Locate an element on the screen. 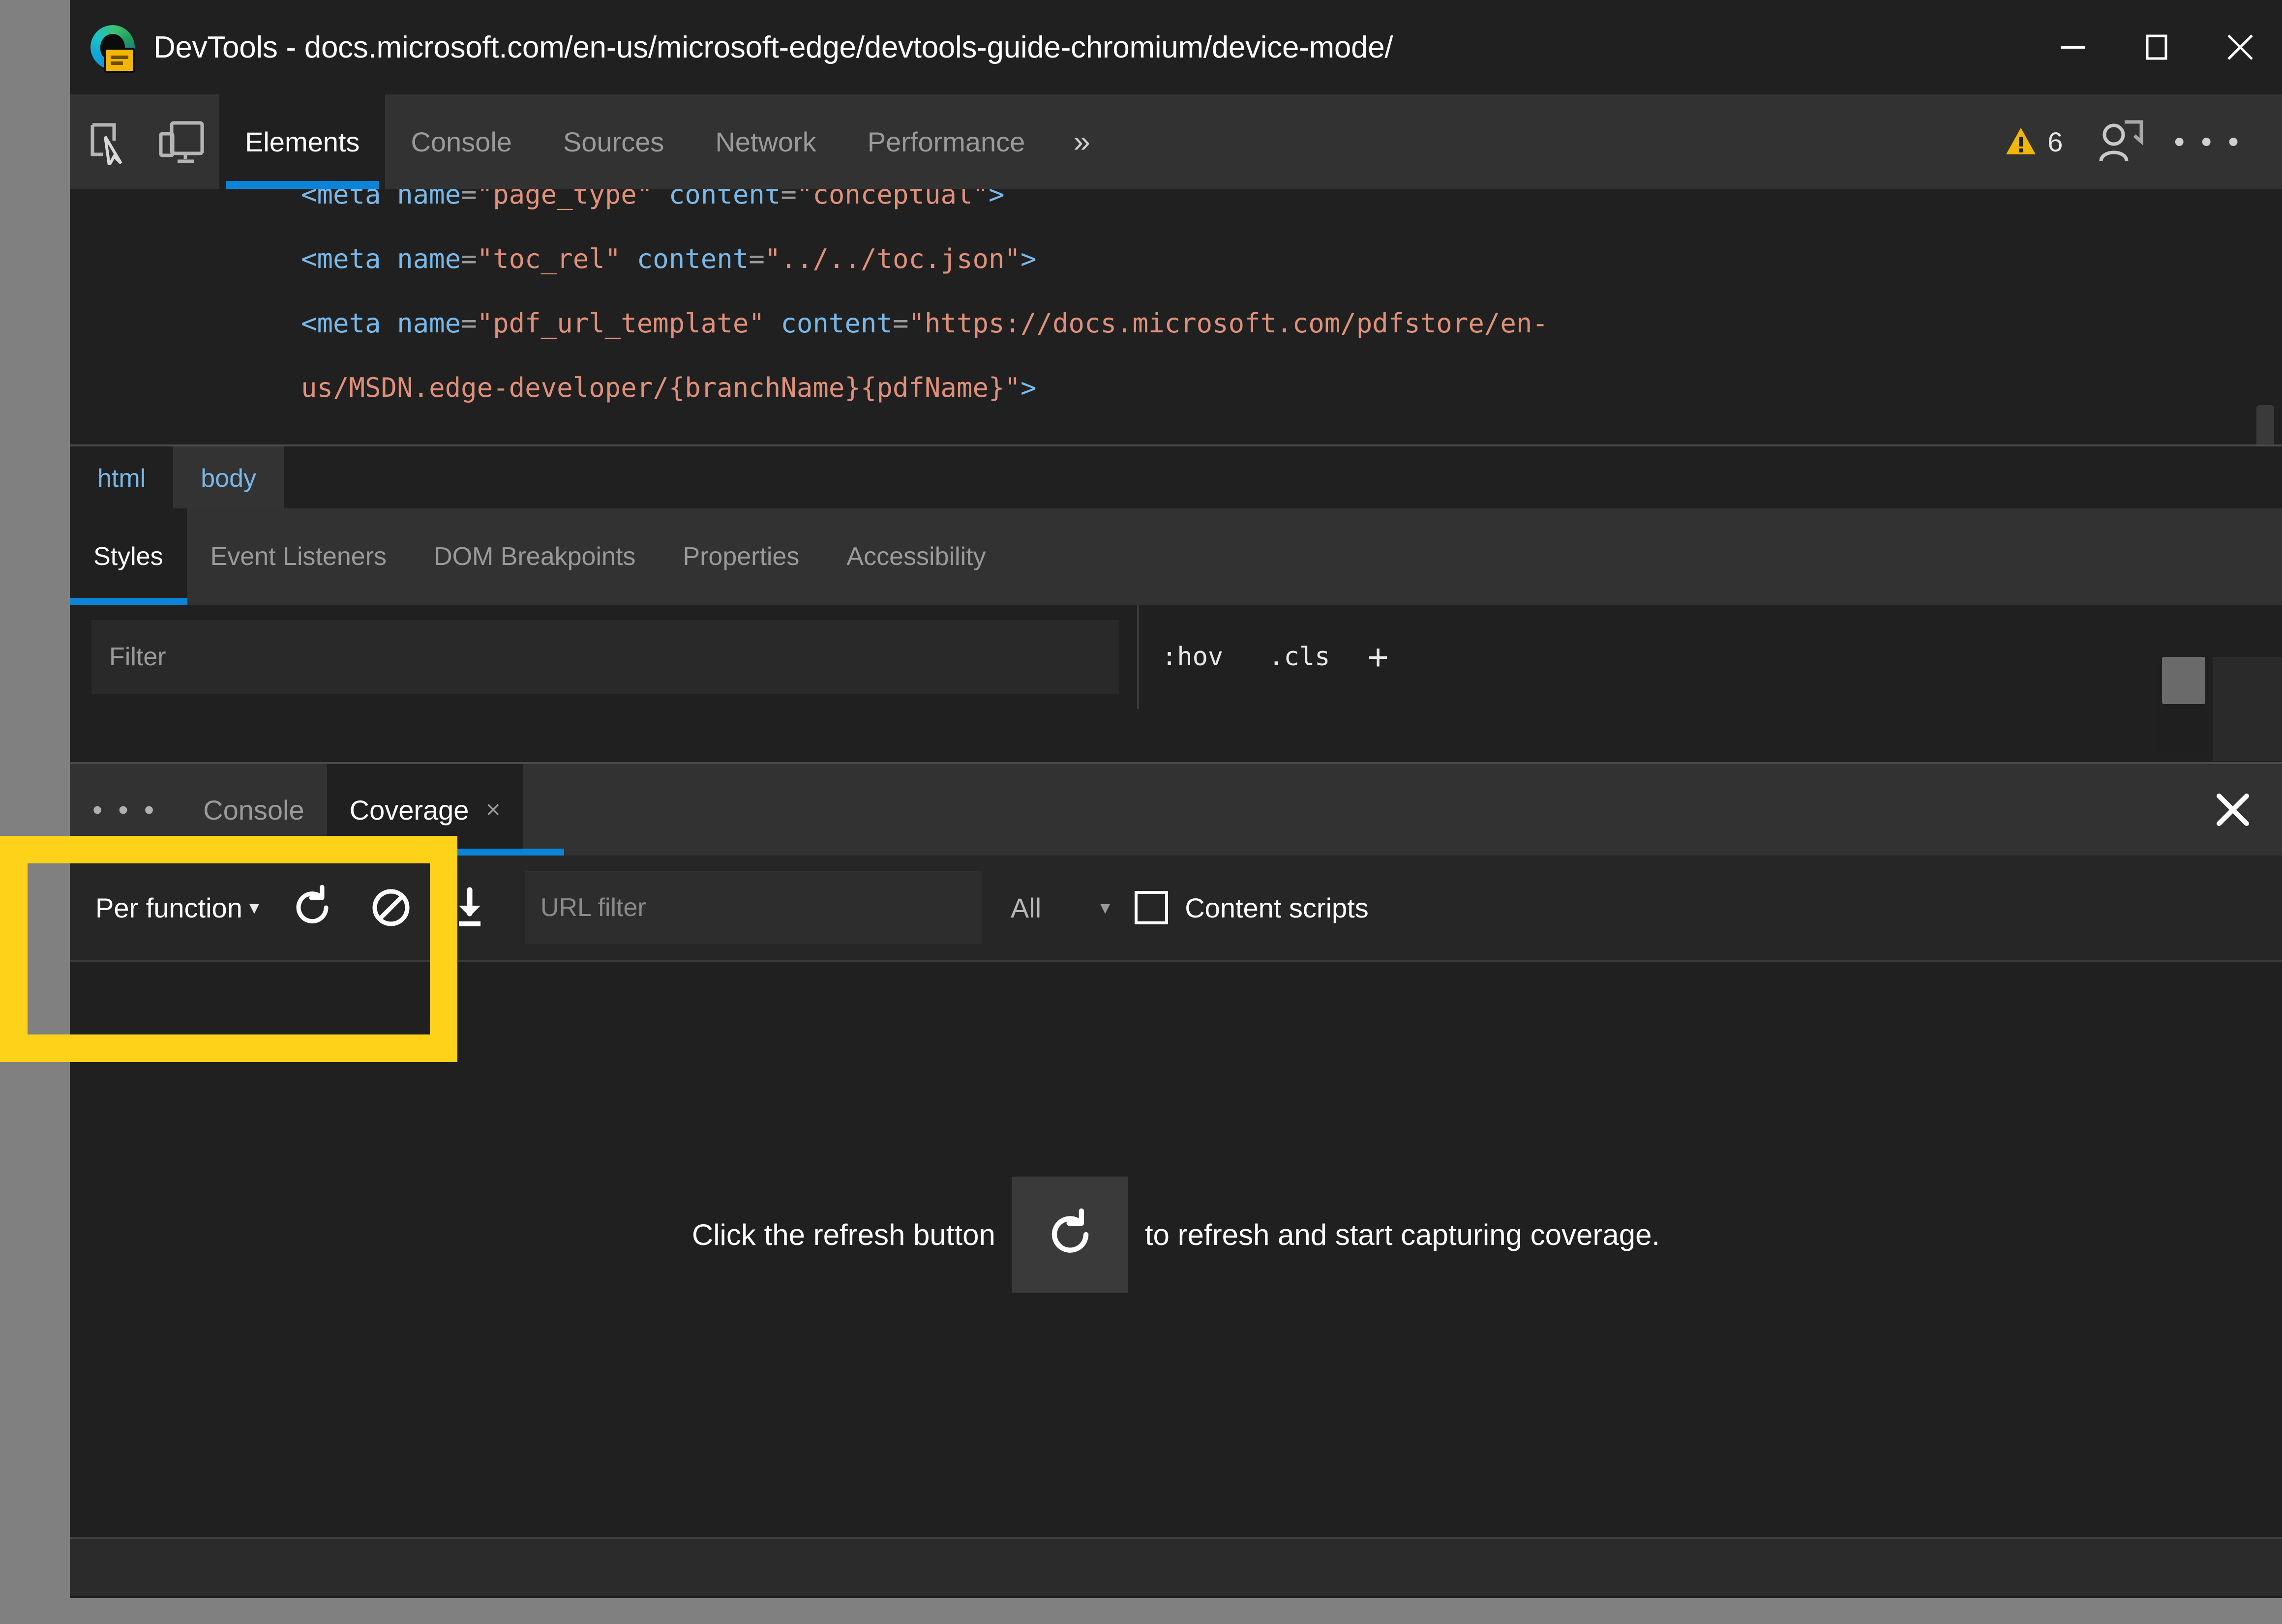 The image size is (2282, 1624). refresh-icon is located at coordinates (1070, 1230).